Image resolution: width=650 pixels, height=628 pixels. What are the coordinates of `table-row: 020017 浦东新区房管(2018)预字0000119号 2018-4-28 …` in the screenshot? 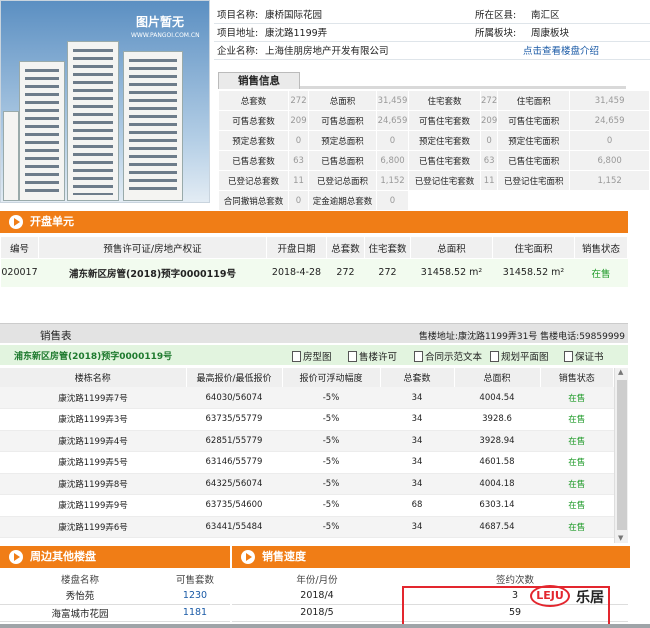 It's located at (314, 272).